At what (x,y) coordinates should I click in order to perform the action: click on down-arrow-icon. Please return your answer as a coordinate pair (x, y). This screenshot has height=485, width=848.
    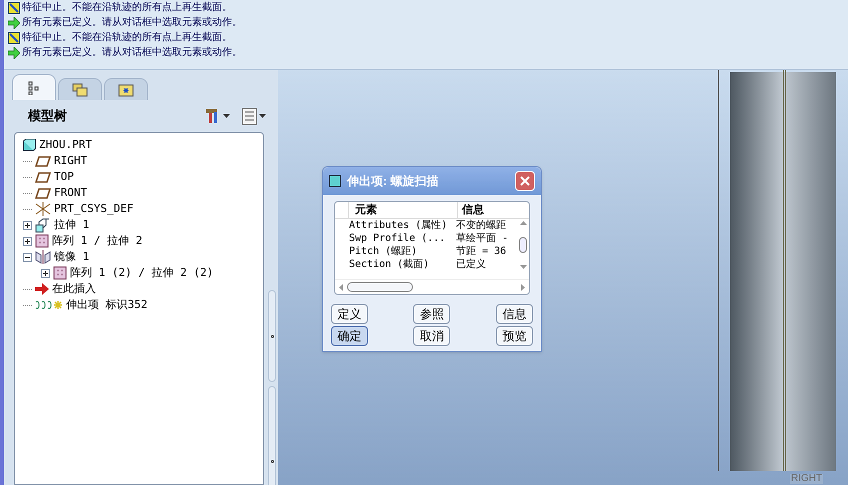
    Looking at the image, I should click on (523, 267).